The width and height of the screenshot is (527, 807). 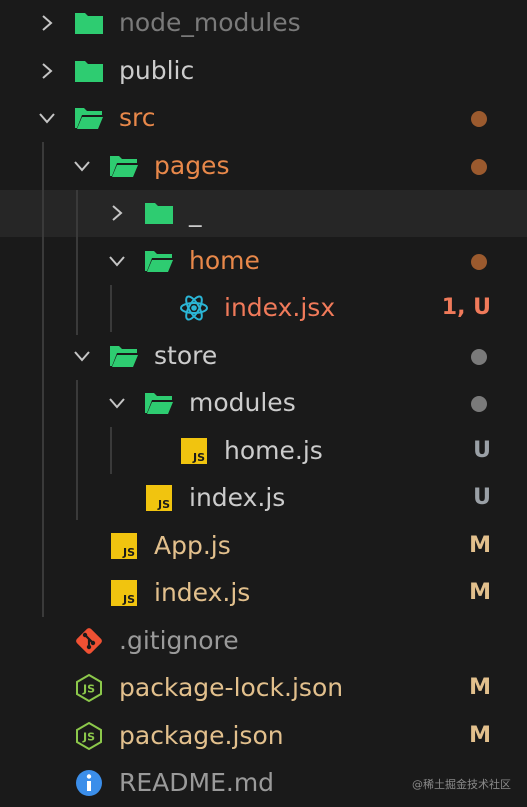 I want to click on folder-item-modules: modules, so click(x=263, y=403).